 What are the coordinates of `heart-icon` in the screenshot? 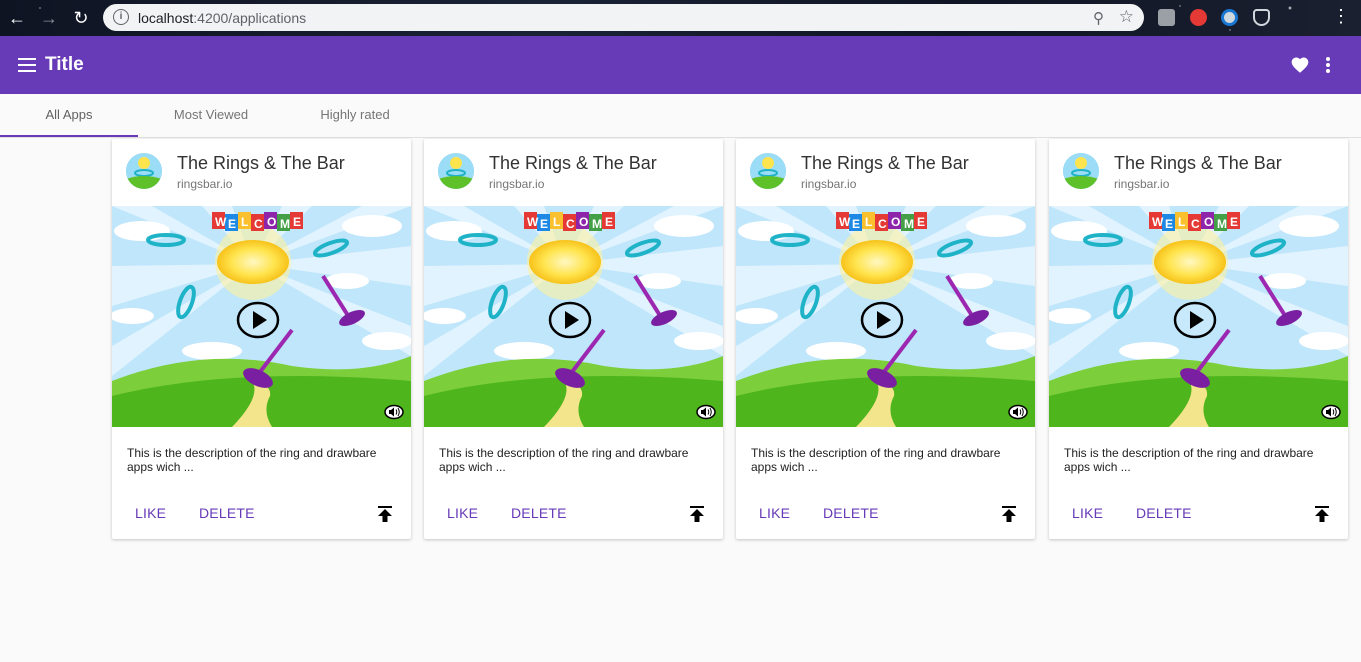 It's located at (1300, 65).